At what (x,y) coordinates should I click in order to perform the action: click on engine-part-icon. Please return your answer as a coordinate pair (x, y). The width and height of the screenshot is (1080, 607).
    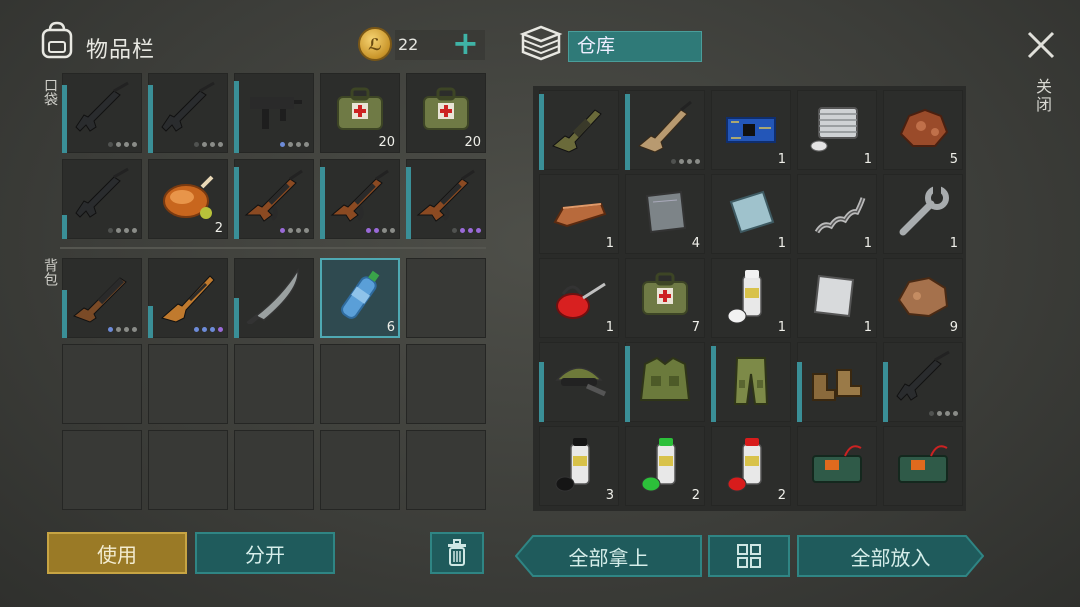
    Looking at the image, I should click on (834, 129).